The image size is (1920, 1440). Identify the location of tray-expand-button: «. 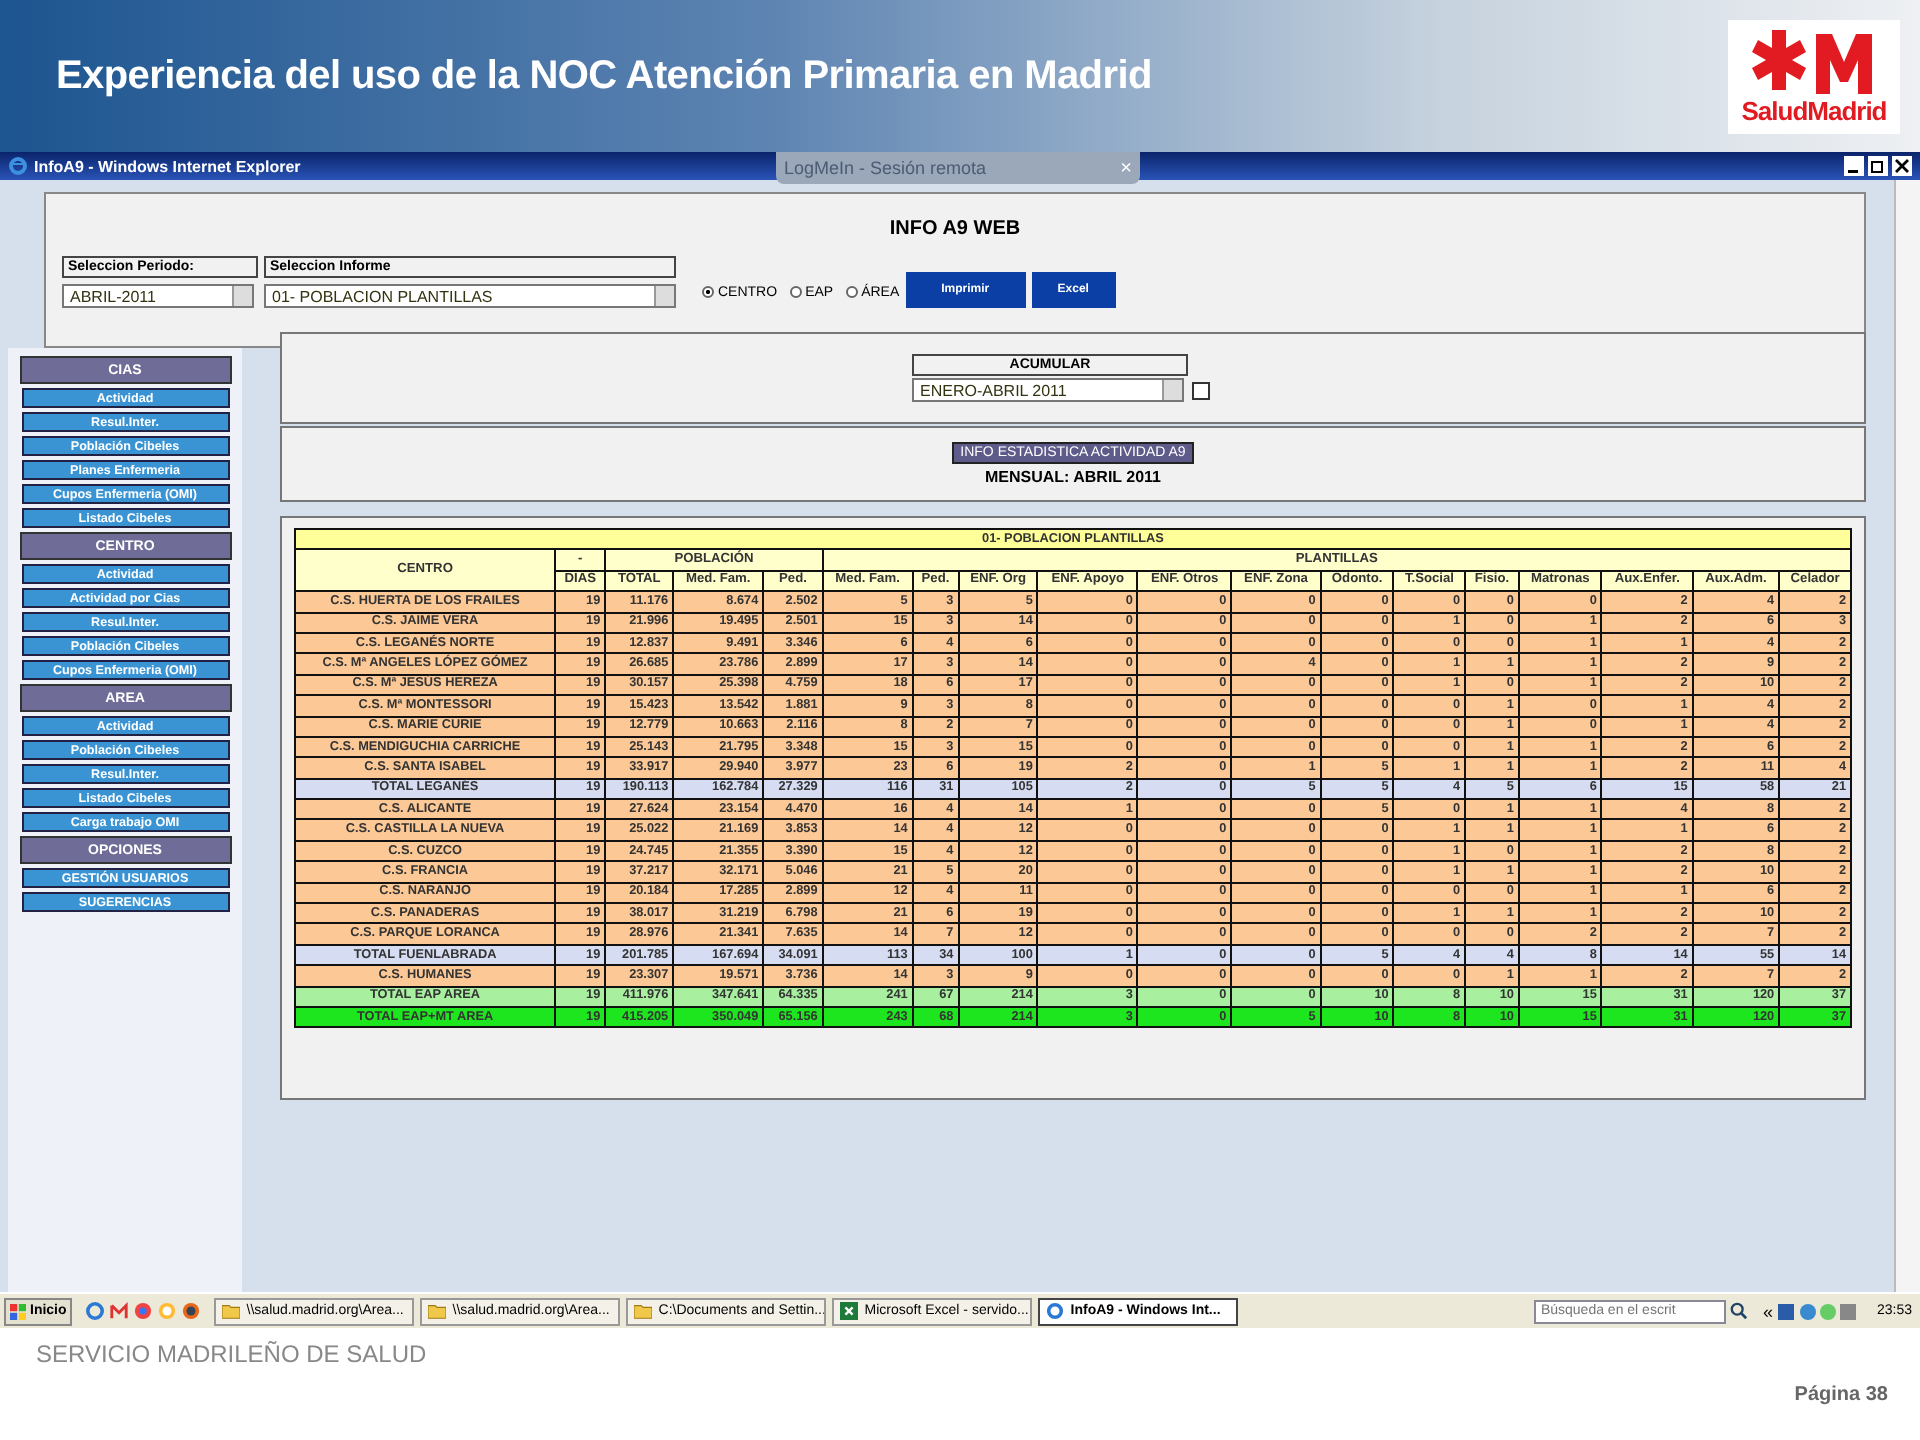
(1767, 1311).